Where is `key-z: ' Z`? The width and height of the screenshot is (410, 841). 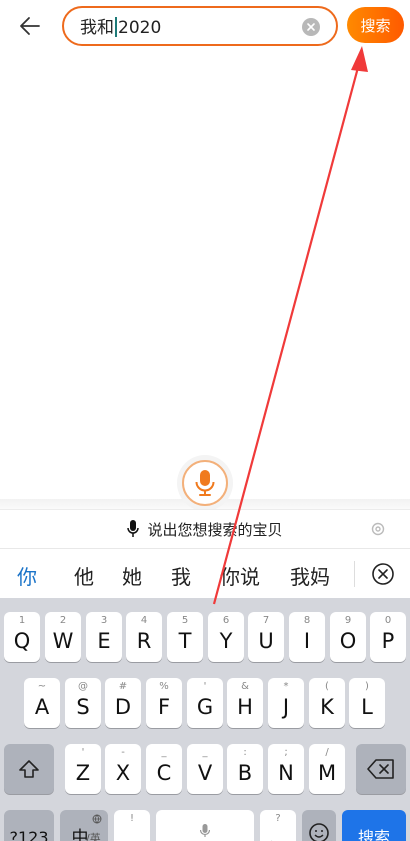
key-z: ' Z is located at coordinates (83, 769).